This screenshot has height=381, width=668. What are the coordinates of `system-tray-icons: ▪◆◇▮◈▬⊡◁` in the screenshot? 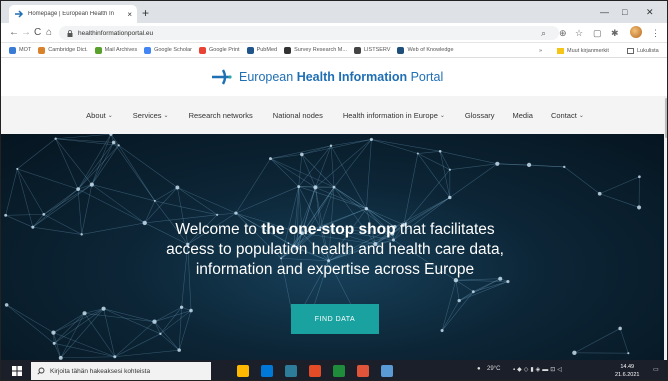 It's located at (538, 369).